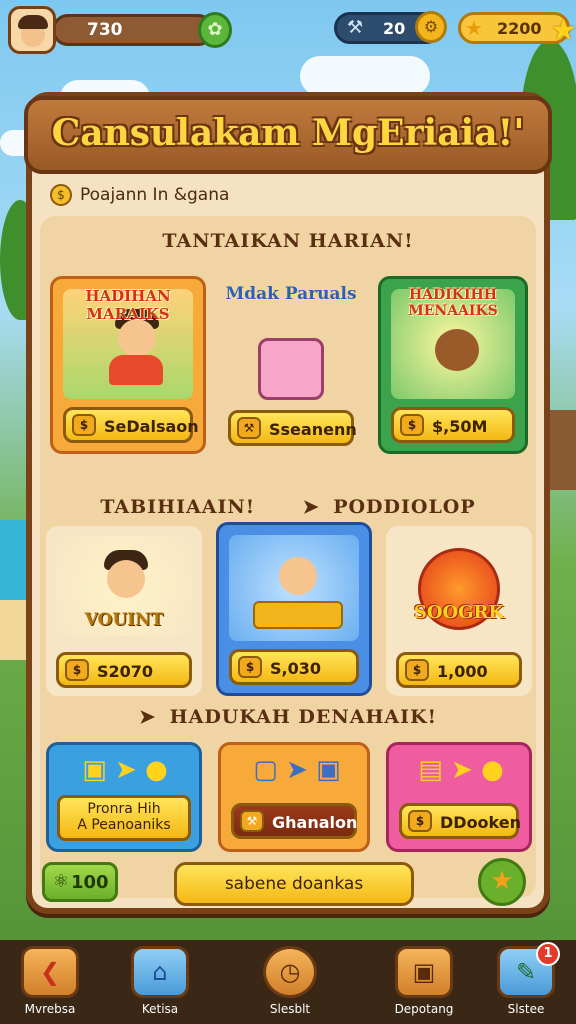  I want to click on main-action-button: sabene doankas, so click(294, 884).